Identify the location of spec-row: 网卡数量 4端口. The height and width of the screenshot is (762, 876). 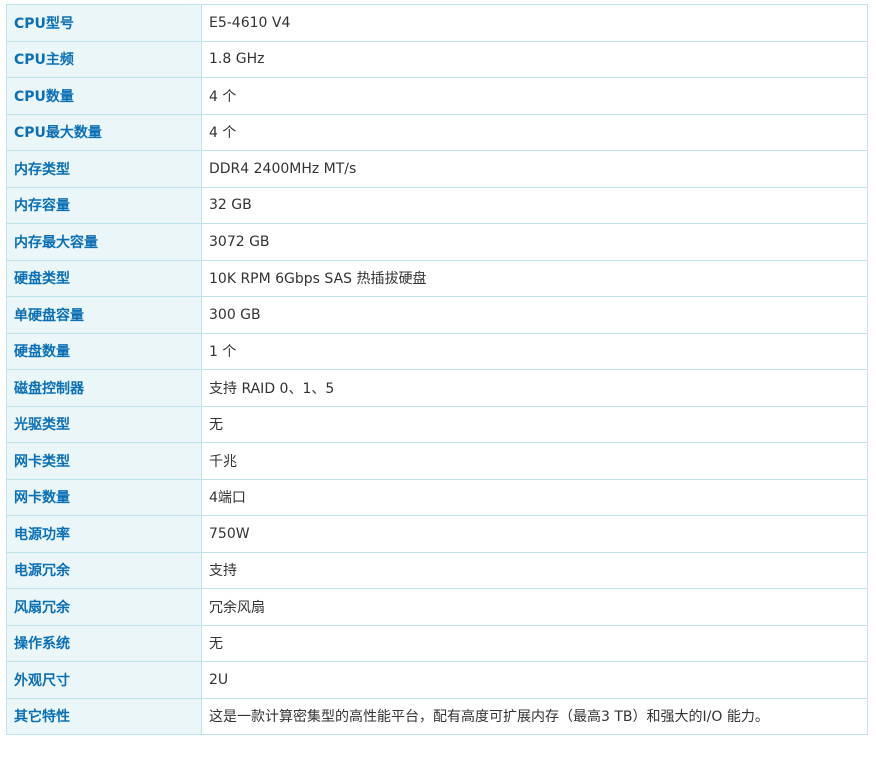
(437, 497).